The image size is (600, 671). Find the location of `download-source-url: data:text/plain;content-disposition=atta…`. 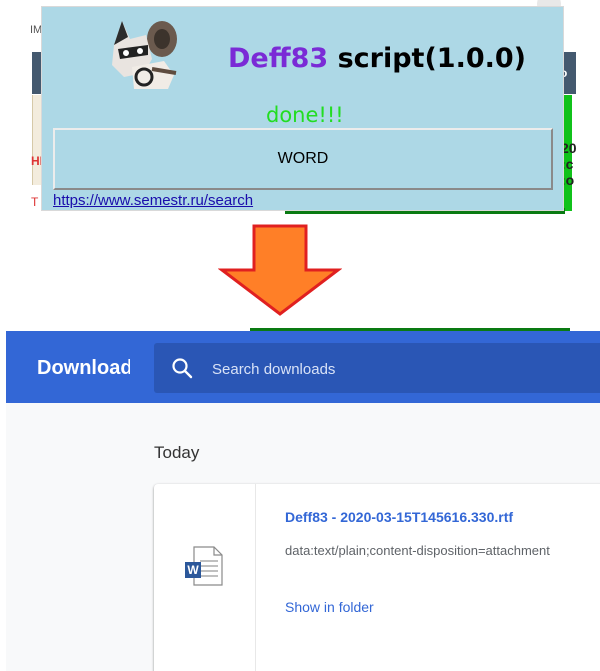

download-source-url: data:text/plain;content-disposition=atta… is located at coordinates (417, 550).